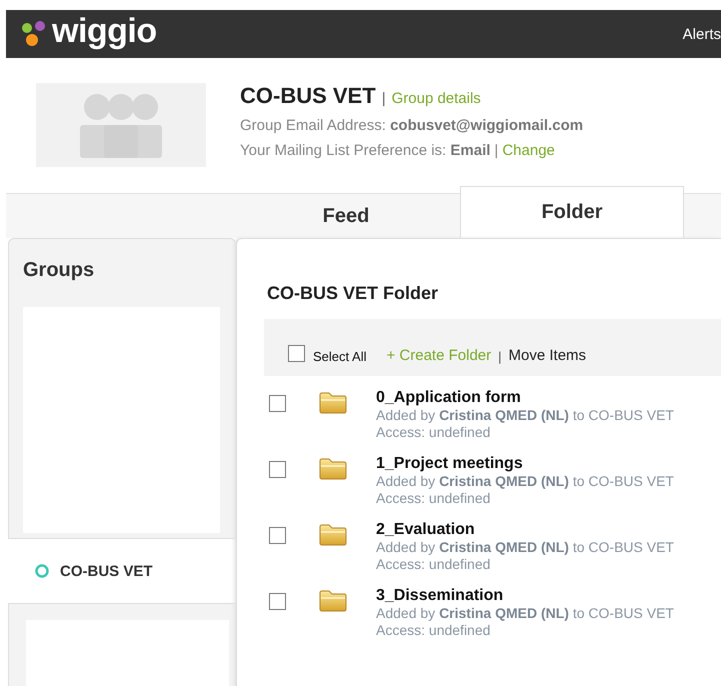 This screenshot has height=686, width=721. Describe the element at coordinates (106, 571) in the screenshot. I see `group-item: CO-BUS VET` at that location.